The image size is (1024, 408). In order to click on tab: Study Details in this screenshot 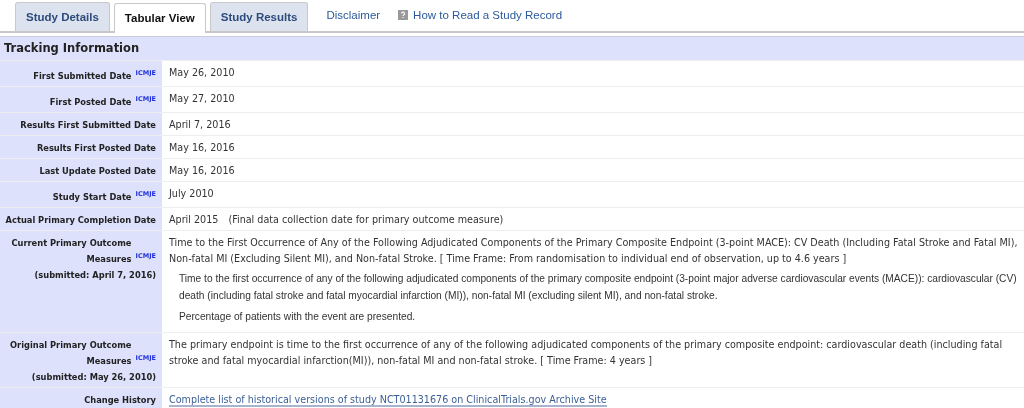, I will do `click(62, 16)`.